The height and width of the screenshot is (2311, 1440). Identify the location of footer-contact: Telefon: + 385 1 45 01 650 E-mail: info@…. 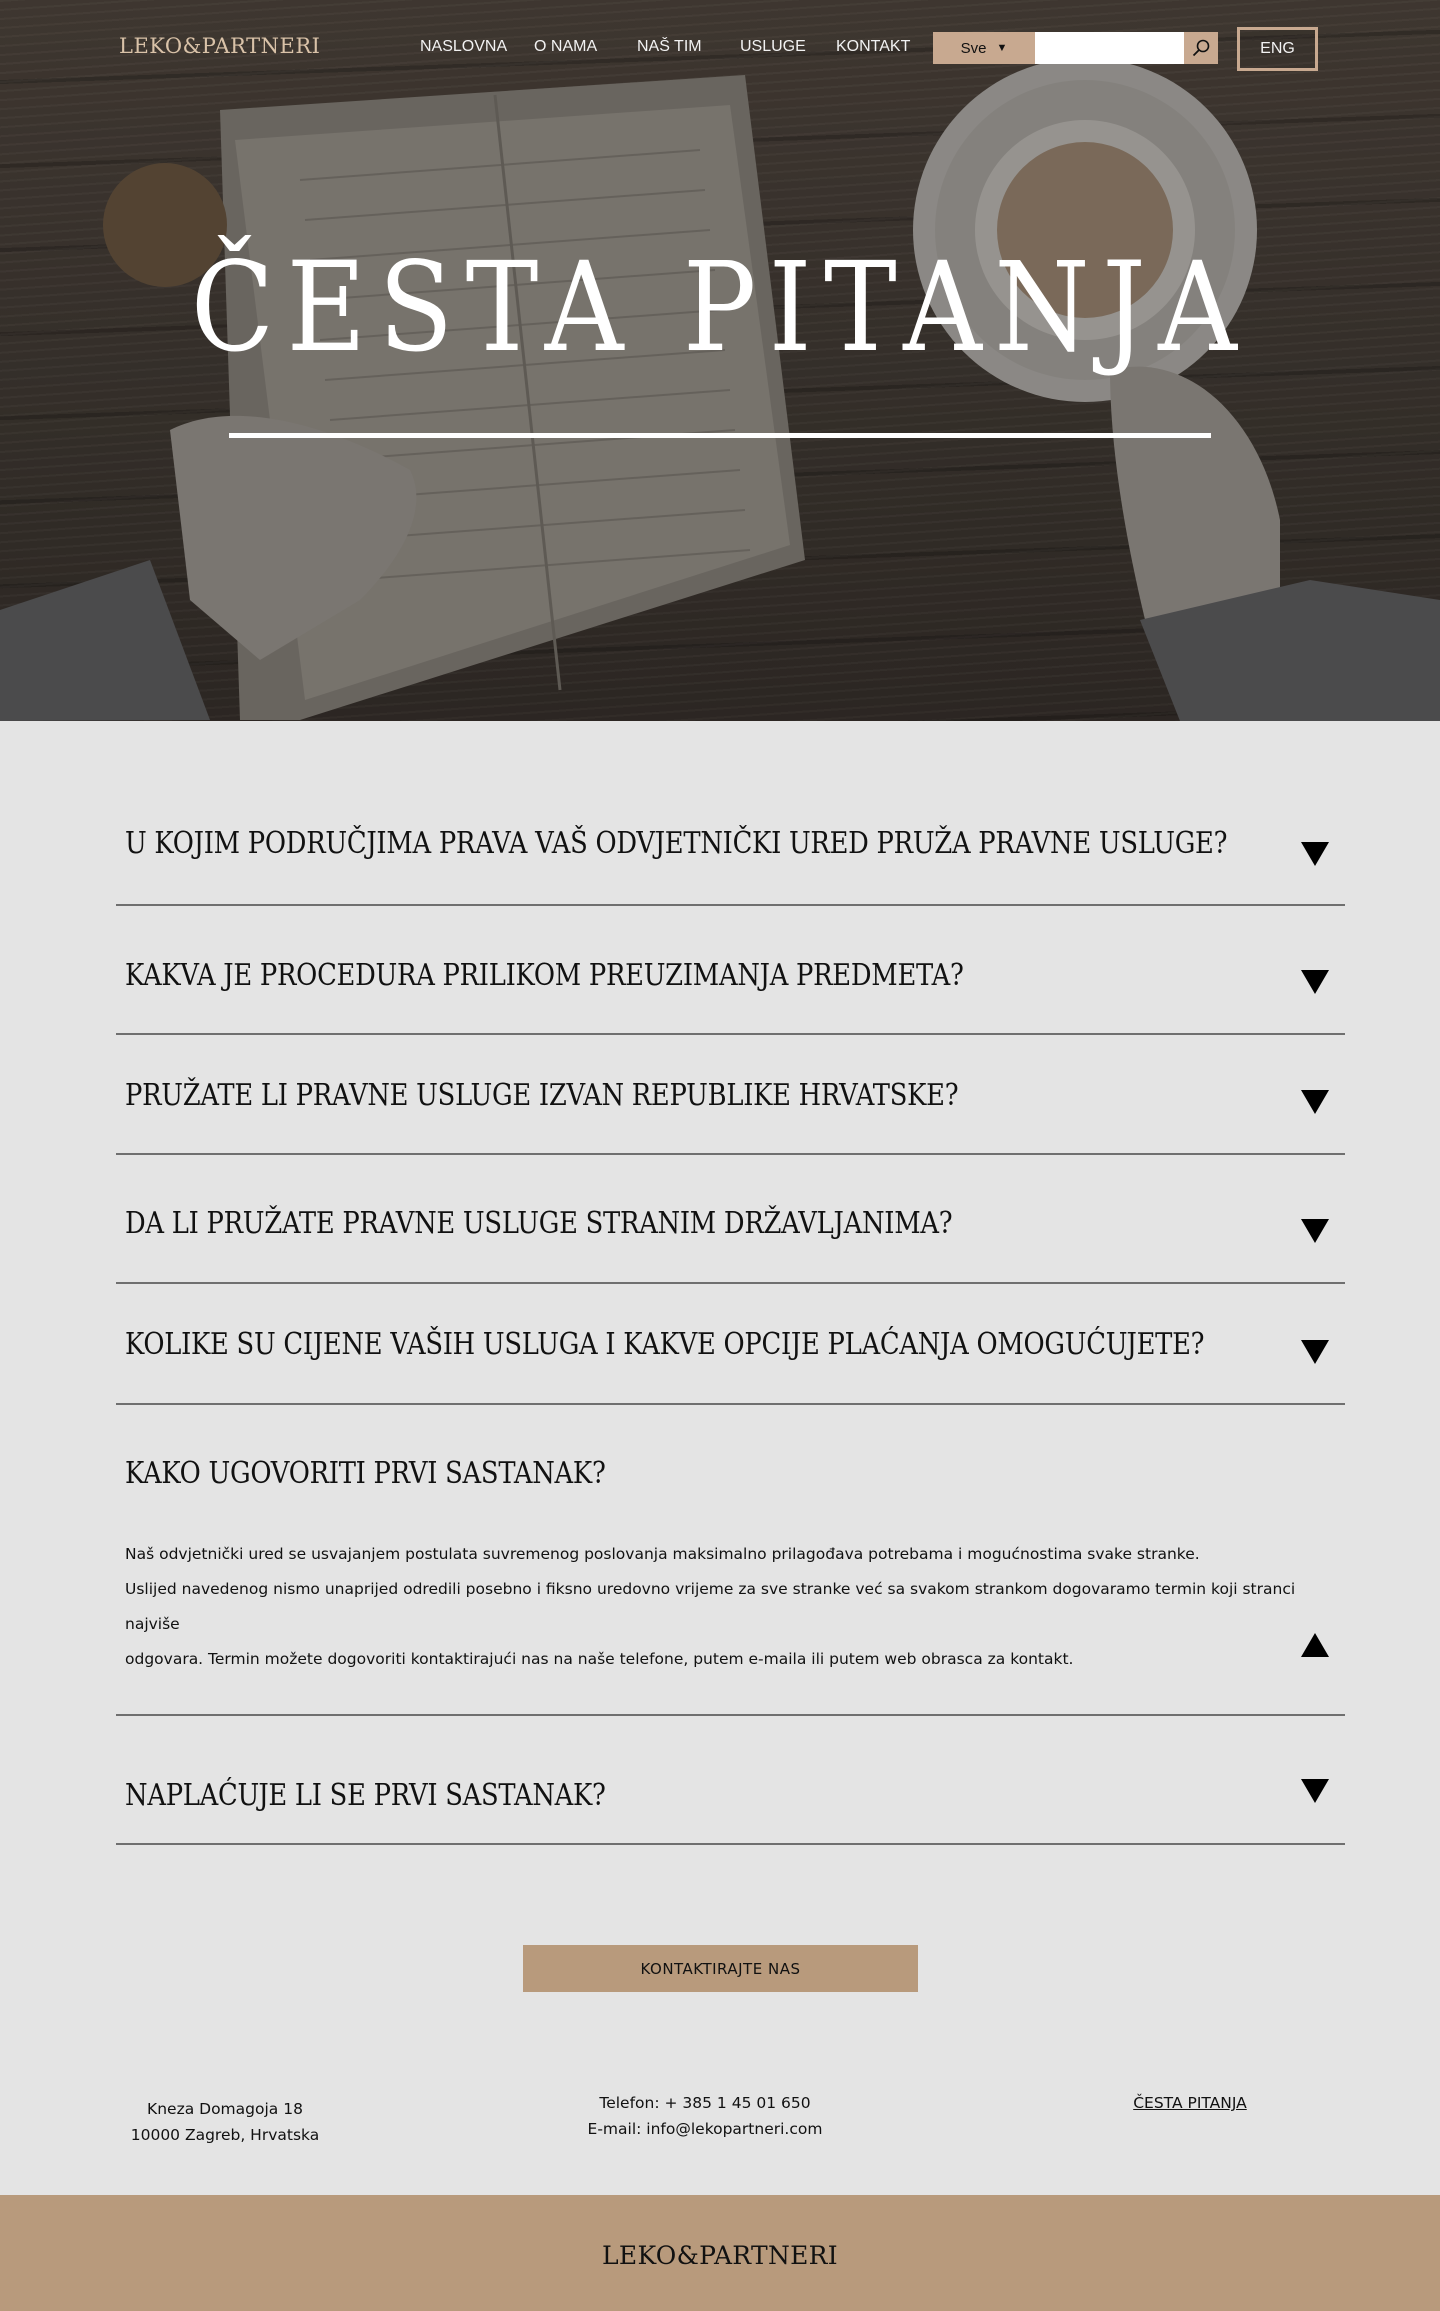
(705, 2116).